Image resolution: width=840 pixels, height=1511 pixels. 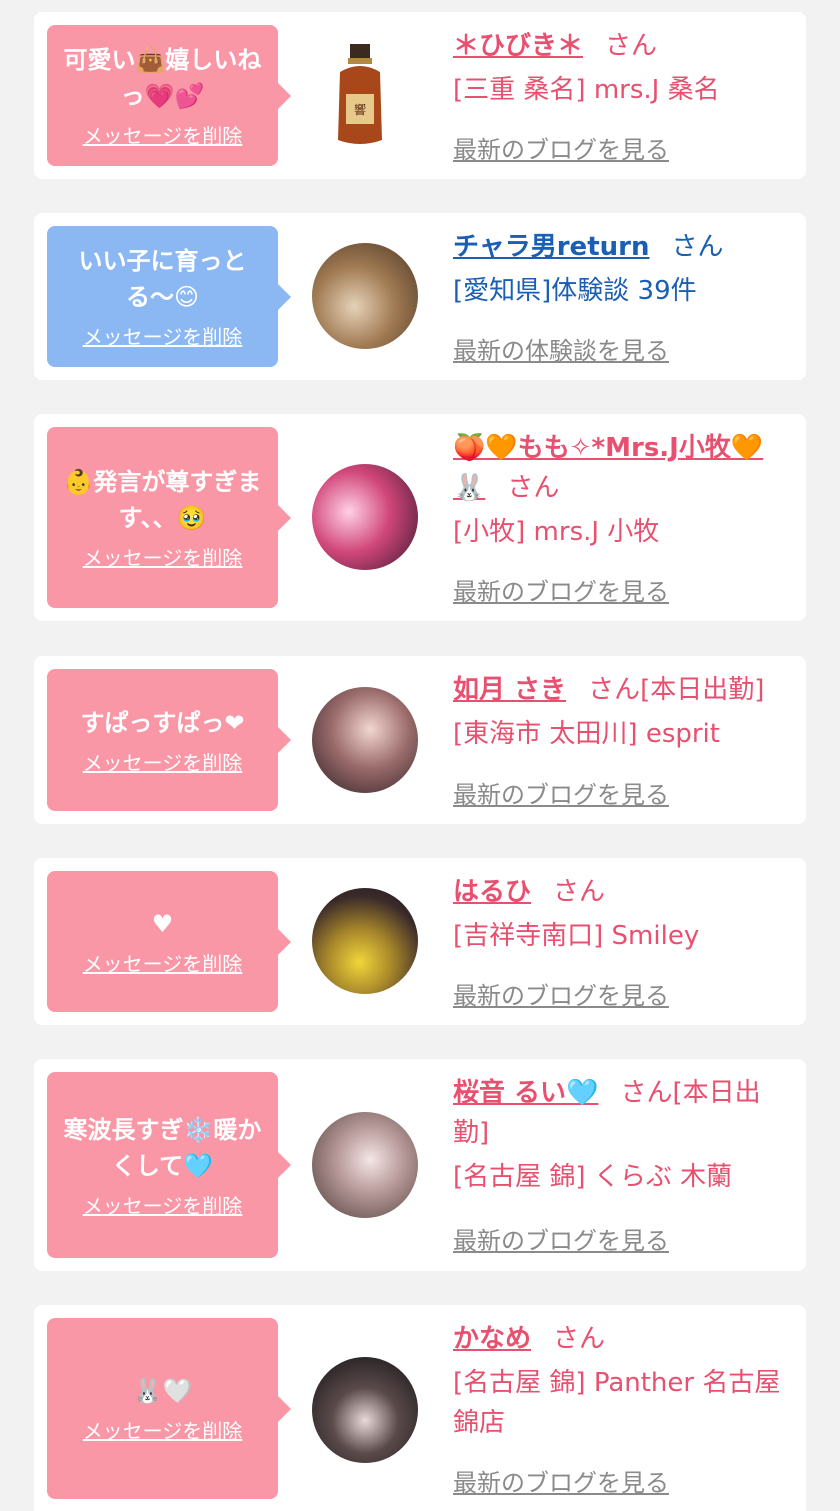 What do you see at coordinates (551, 247) in the screenshot?
I see `user-name-link: チャラ男return` at bounding box center [551, 247].